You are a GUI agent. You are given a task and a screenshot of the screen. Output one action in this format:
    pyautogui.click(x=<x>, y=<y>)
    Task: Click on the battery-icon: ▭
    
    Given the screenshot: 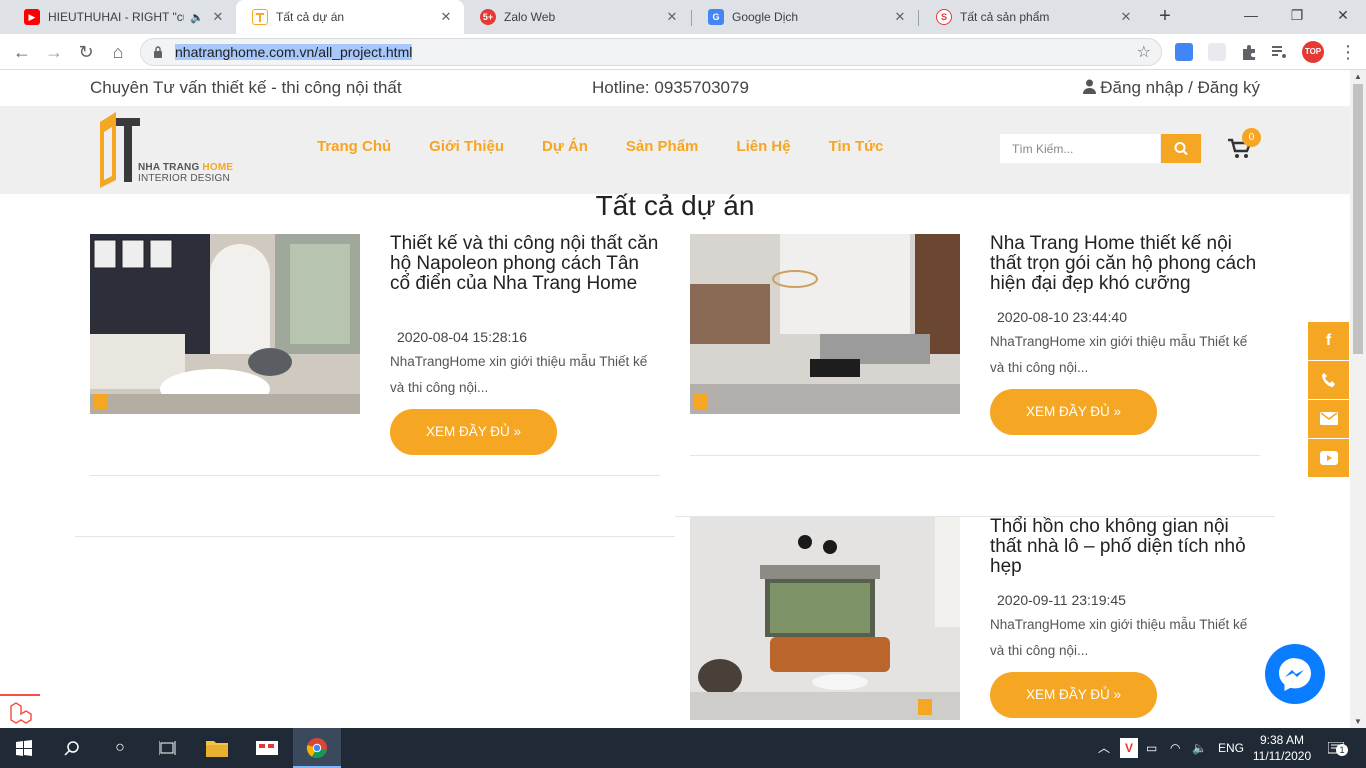 What is the action you would take?
    pyautogui.click(x=1151, y=748)
    